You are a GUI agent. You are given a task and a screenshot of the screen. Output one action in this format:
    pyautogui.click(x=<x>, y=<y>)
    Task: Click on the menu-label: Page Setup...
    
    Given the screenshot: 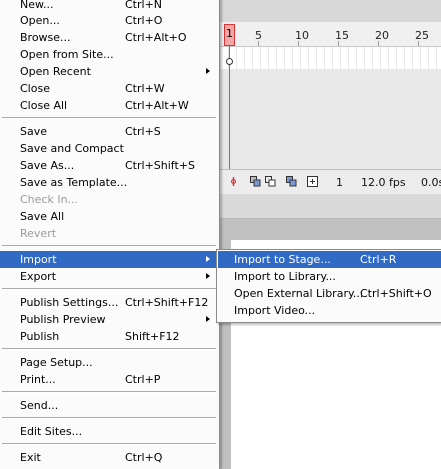 What is the action you would take?
    pyautogui.click(x=56, y=362)
    